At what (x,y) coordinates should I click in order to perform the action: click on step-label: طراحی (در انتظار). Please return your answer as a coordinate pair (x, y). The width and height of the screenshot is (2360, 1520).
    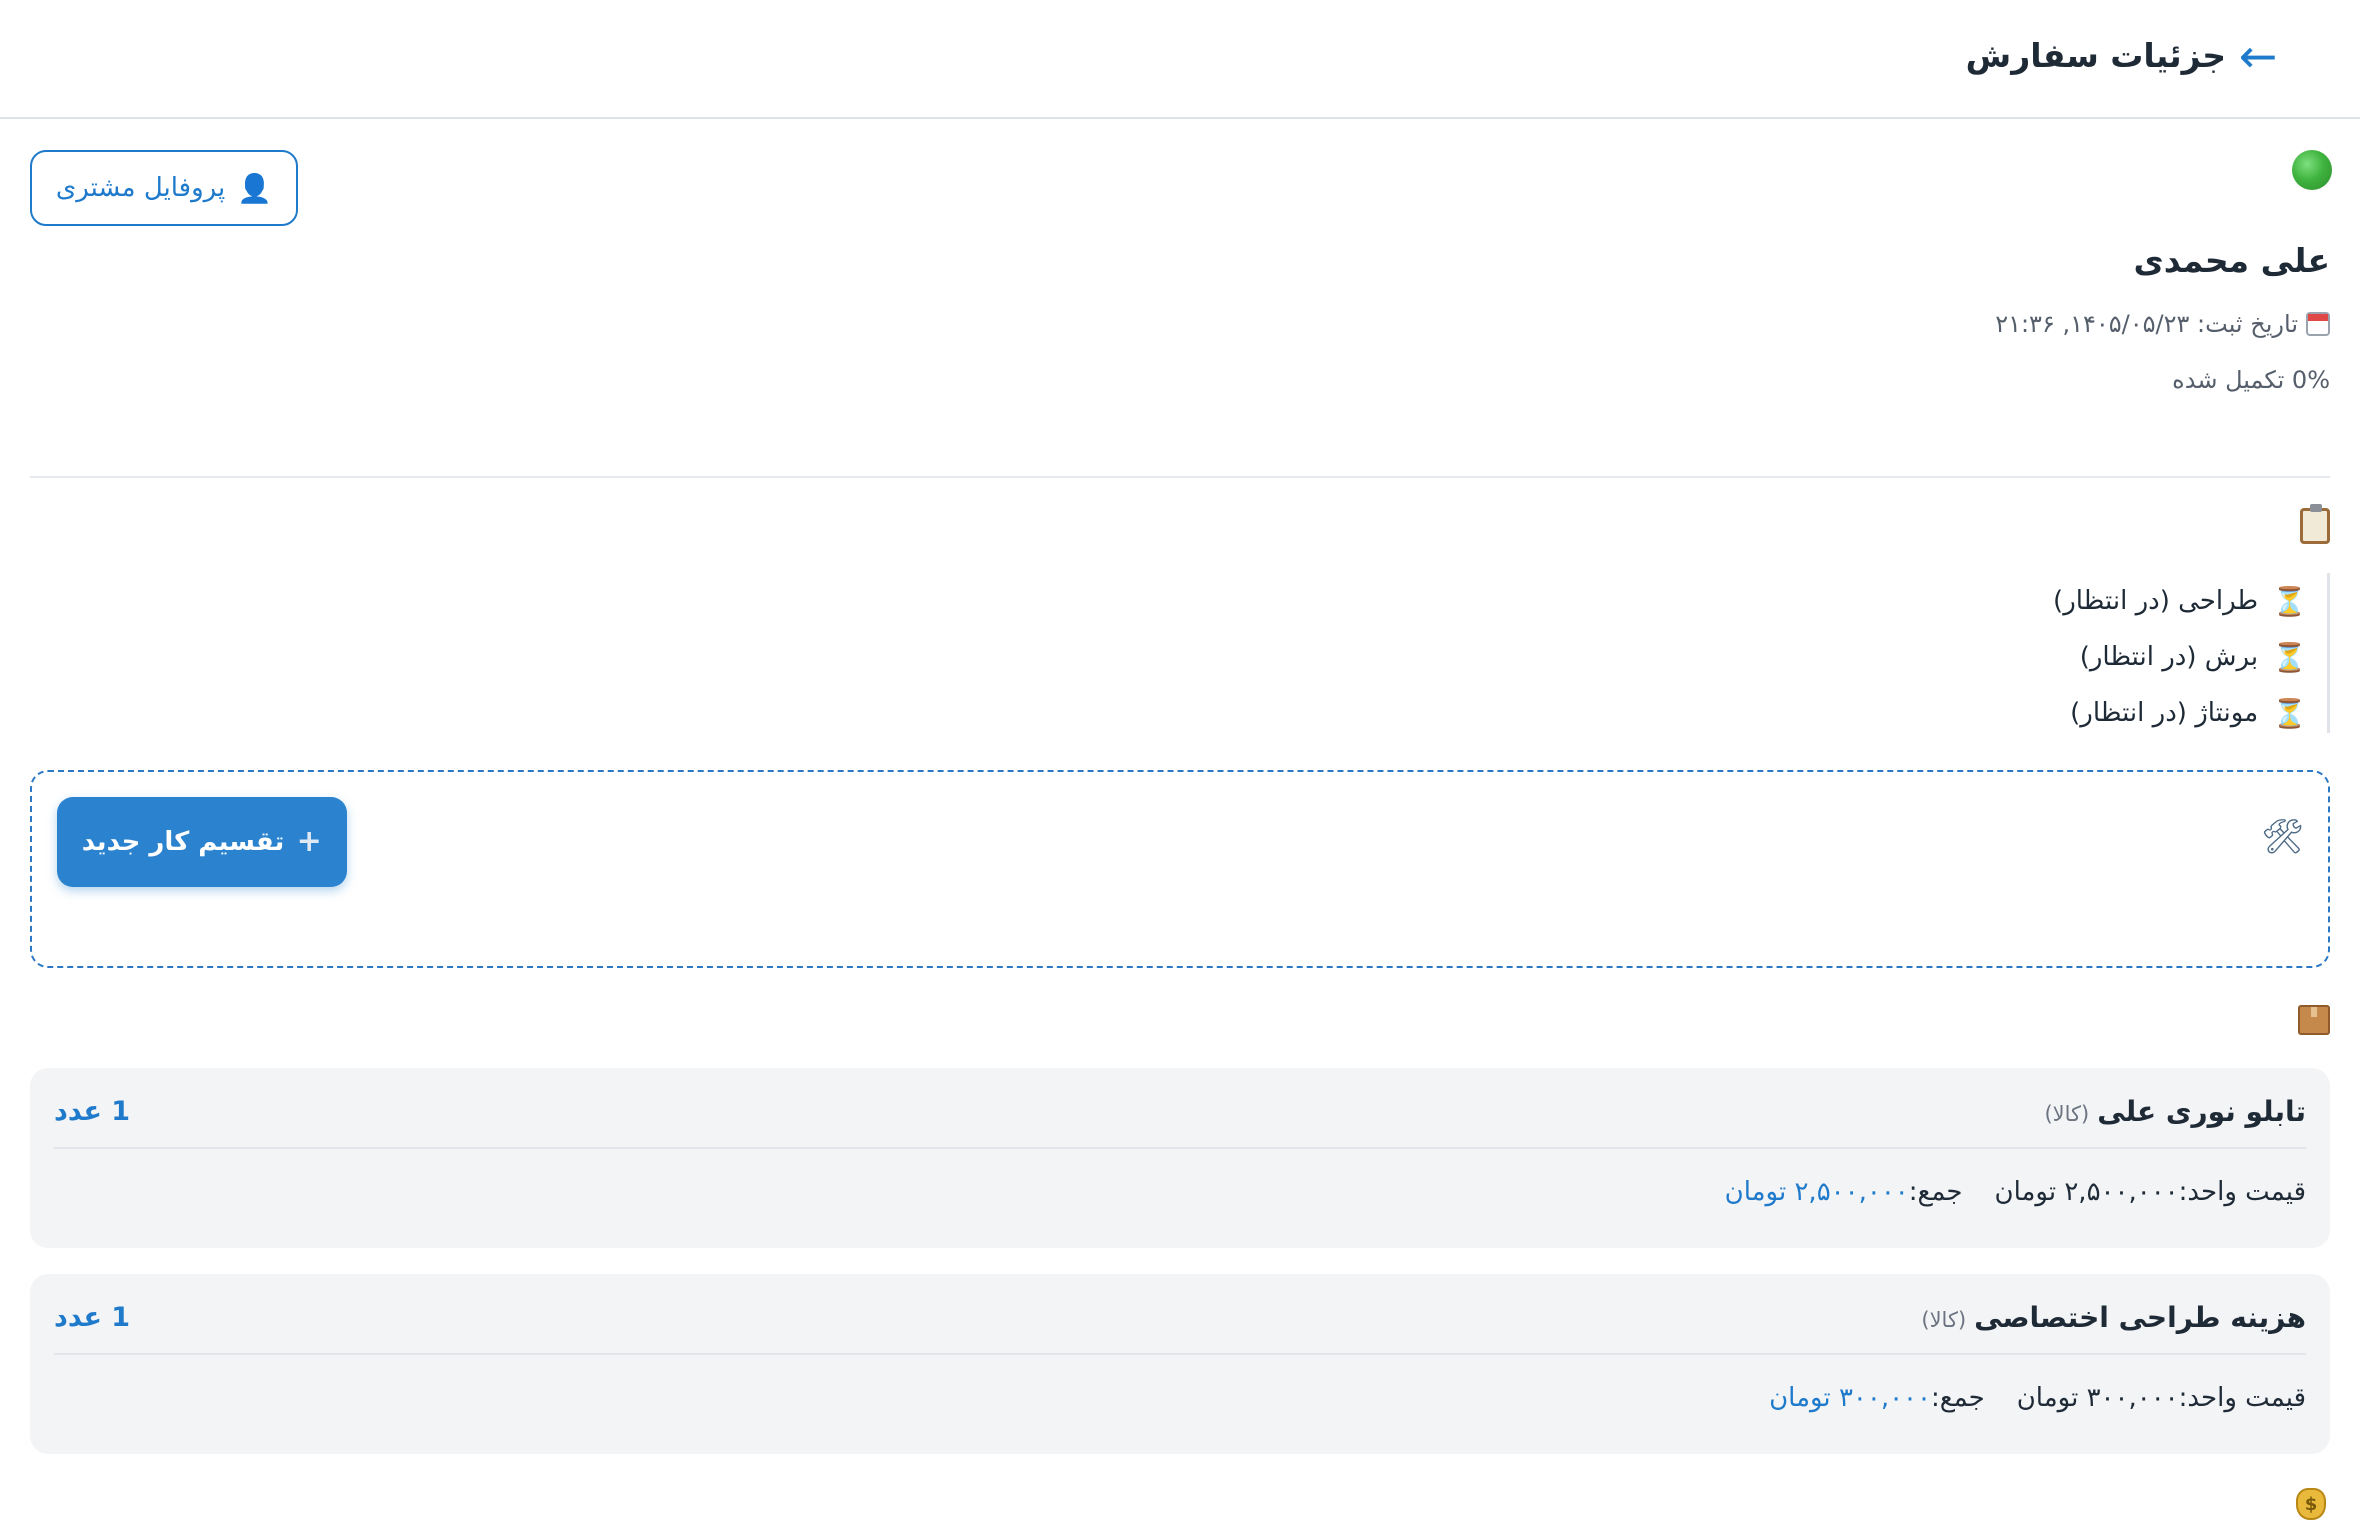
    Looking at the image, I should click on (2156, 601).